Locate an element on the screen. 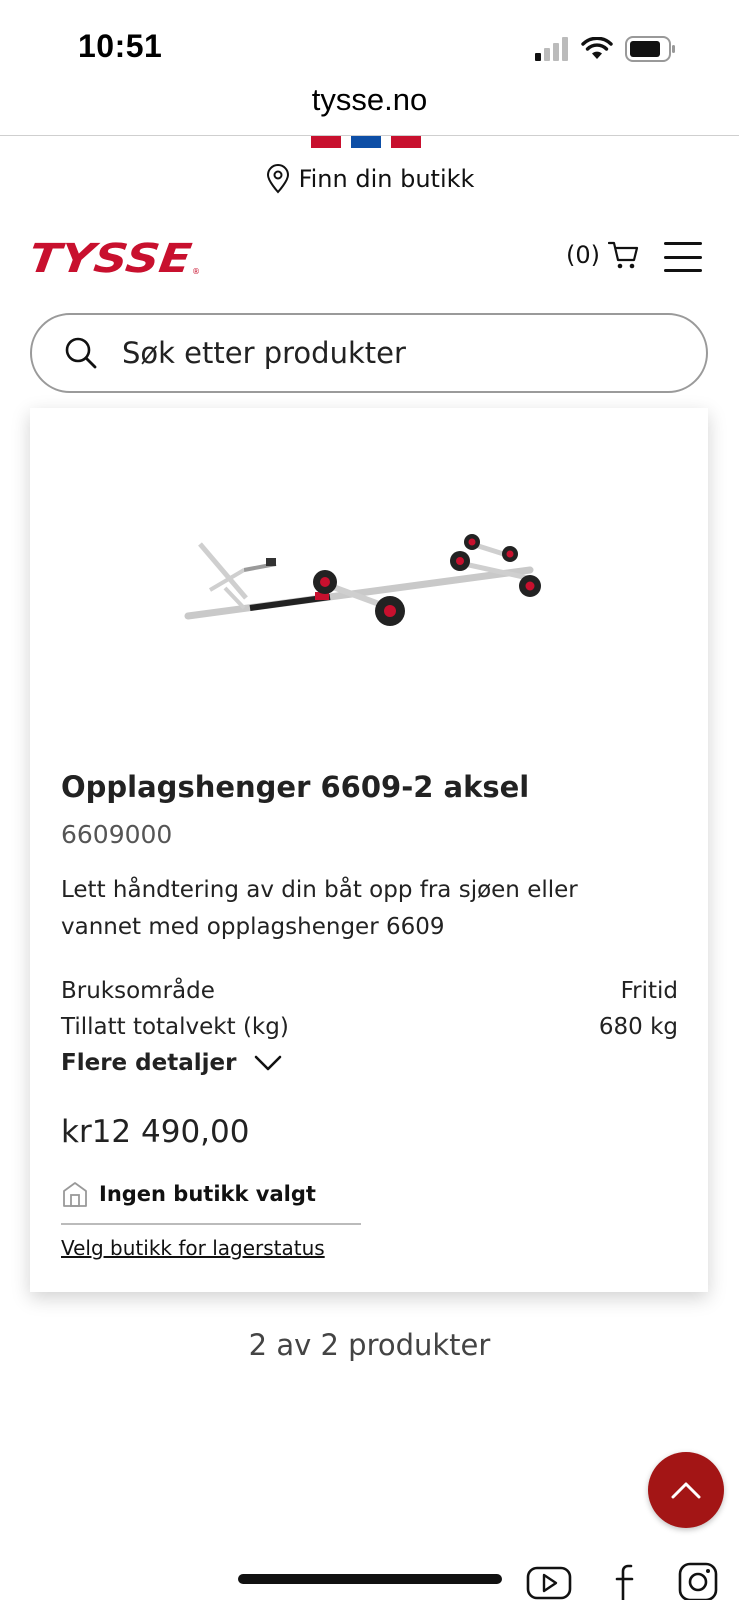 The width and height of the screenshot is (739, 1600). search-placeholder: Søk etter produkter is located at coordinates (264, 353).